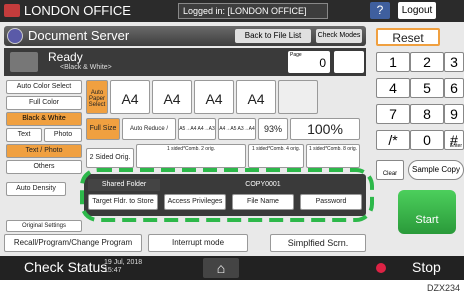 This screenshot has width=464, height=296. What do you see at coordinates (454, 114) in the screenshot?
I see `key-9: 9` at bounding box center [454, 114].